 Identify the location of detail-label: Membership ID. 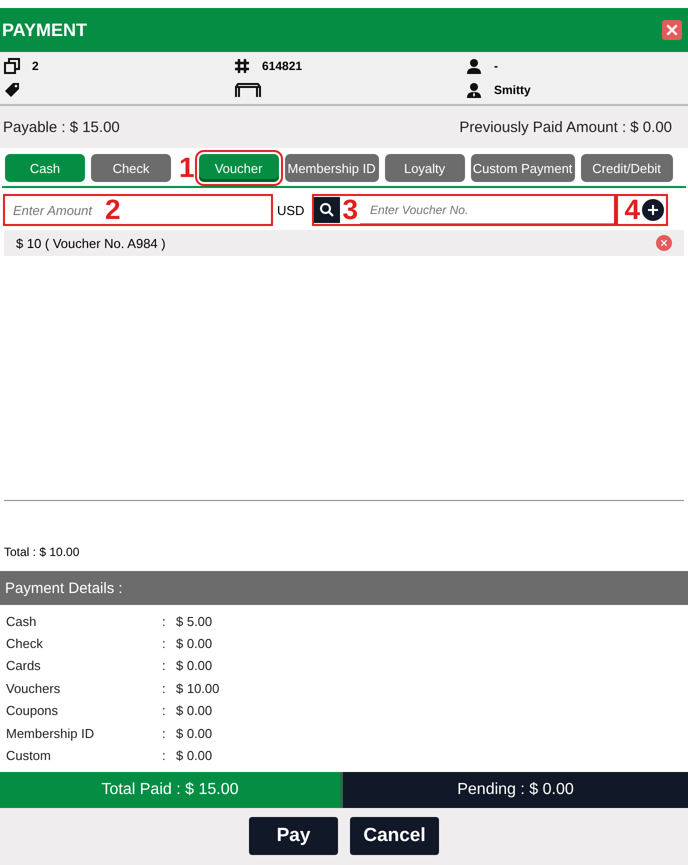
(51, 733).